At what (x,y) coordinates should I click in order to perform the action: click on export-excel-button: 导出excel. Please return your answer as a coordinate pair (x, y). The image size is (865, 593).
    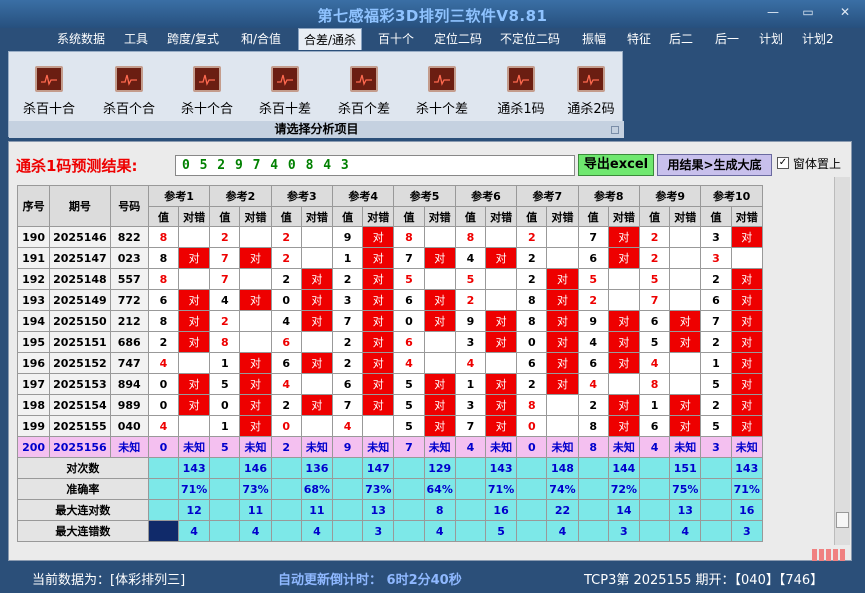
    Looking at the image, I should click on (616, 165).